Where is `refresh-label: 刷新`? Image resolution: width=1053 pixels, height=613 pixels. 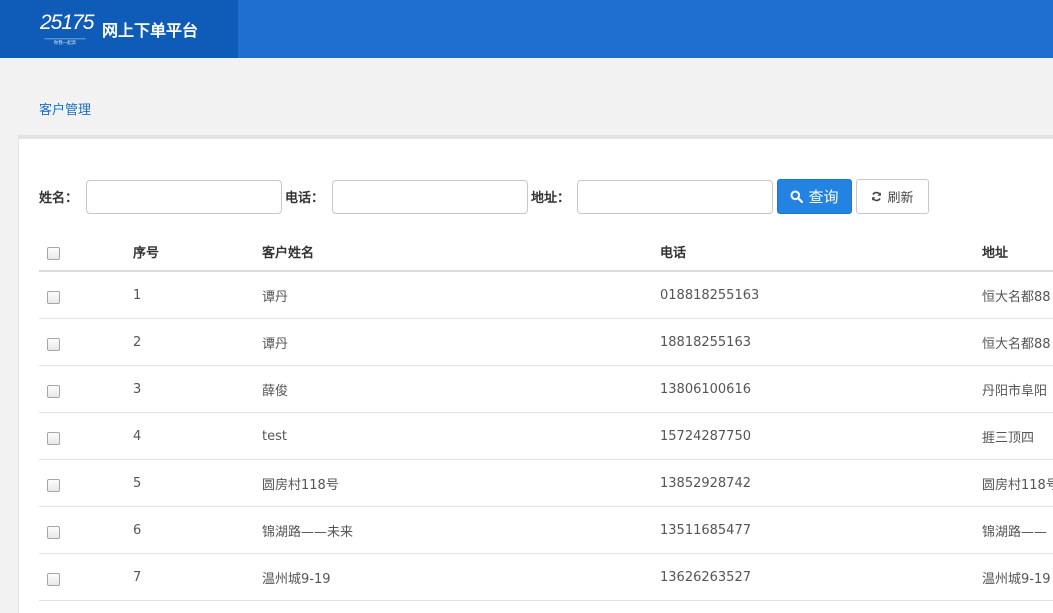 refresh-label: 刷新 is located at coordinates (900, 198).